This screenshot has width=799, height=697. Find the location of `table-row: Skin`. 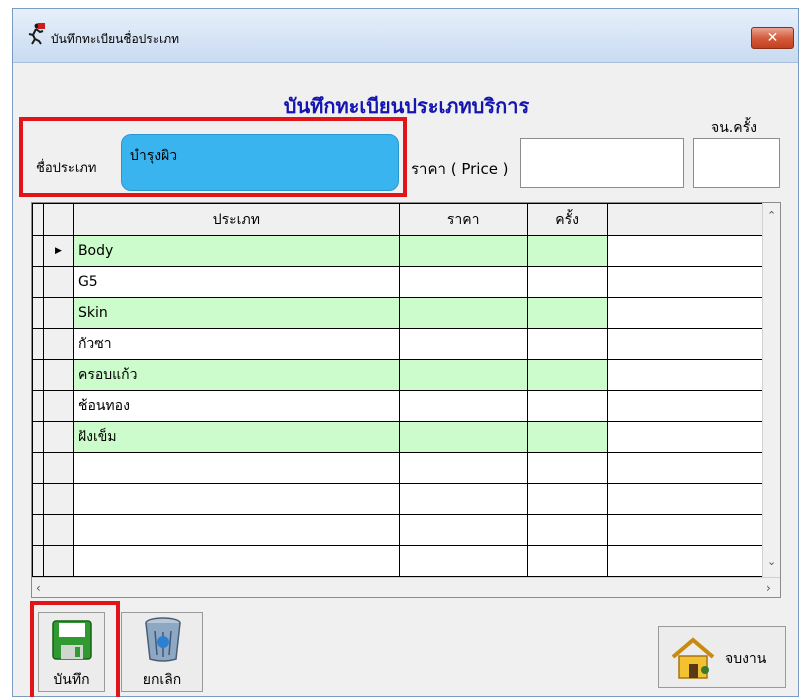

table-row: Skin is located at coordinates (397, 313).